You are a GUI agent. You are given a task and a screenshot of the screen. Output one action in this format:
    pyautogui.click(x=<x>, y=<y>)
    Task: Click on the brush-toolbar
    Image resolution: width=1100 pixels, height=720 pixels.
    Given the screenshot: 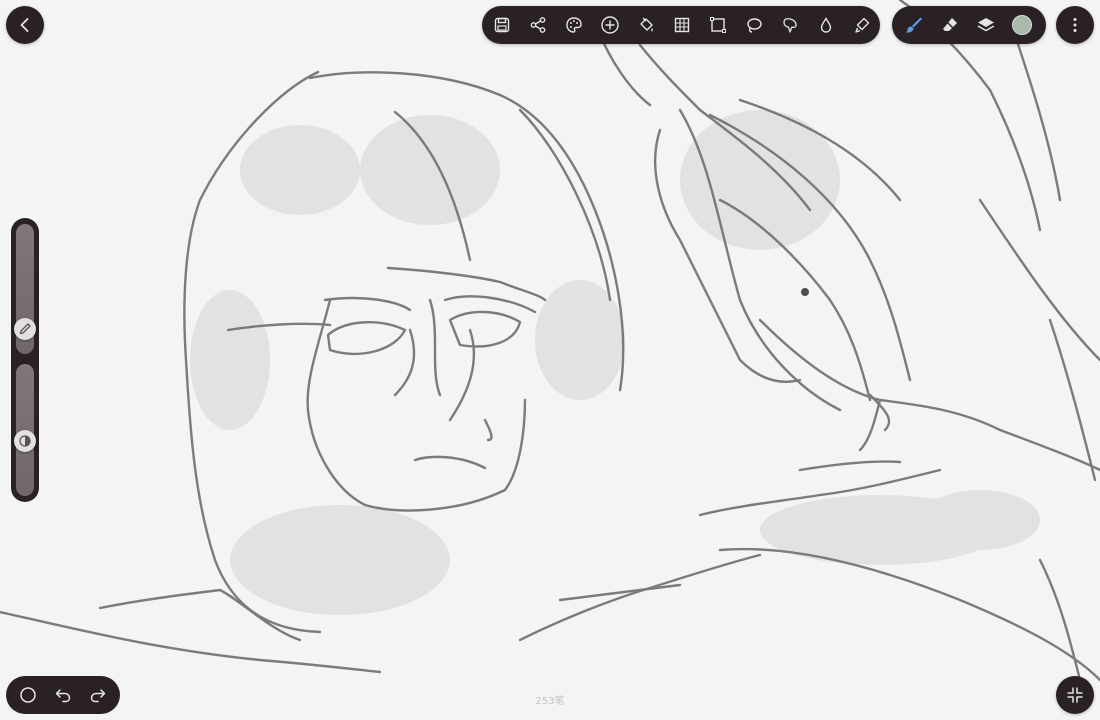 What is the action you would take?
    pyautogui.click(x=969, y=25)
    